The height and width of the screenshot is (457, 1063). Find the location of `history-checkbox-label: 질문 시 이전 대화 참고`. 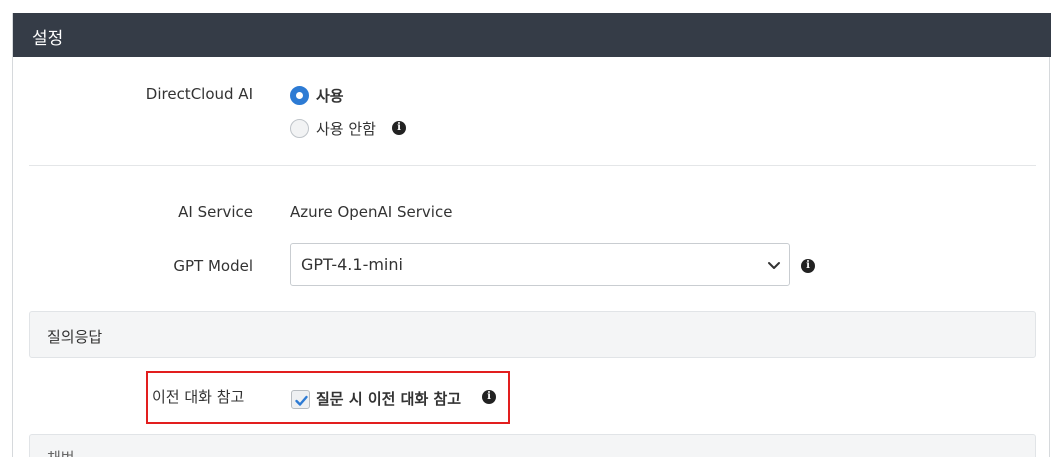

history-checkbox-label: 질문 시 이전 대화 참고 is located at coordinates (388, 398).